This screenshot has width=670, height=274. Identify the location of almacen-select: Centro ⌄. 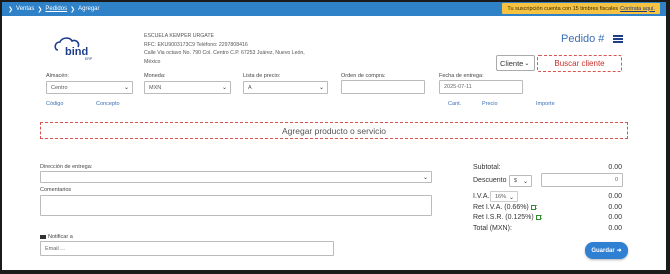
(89, 87).